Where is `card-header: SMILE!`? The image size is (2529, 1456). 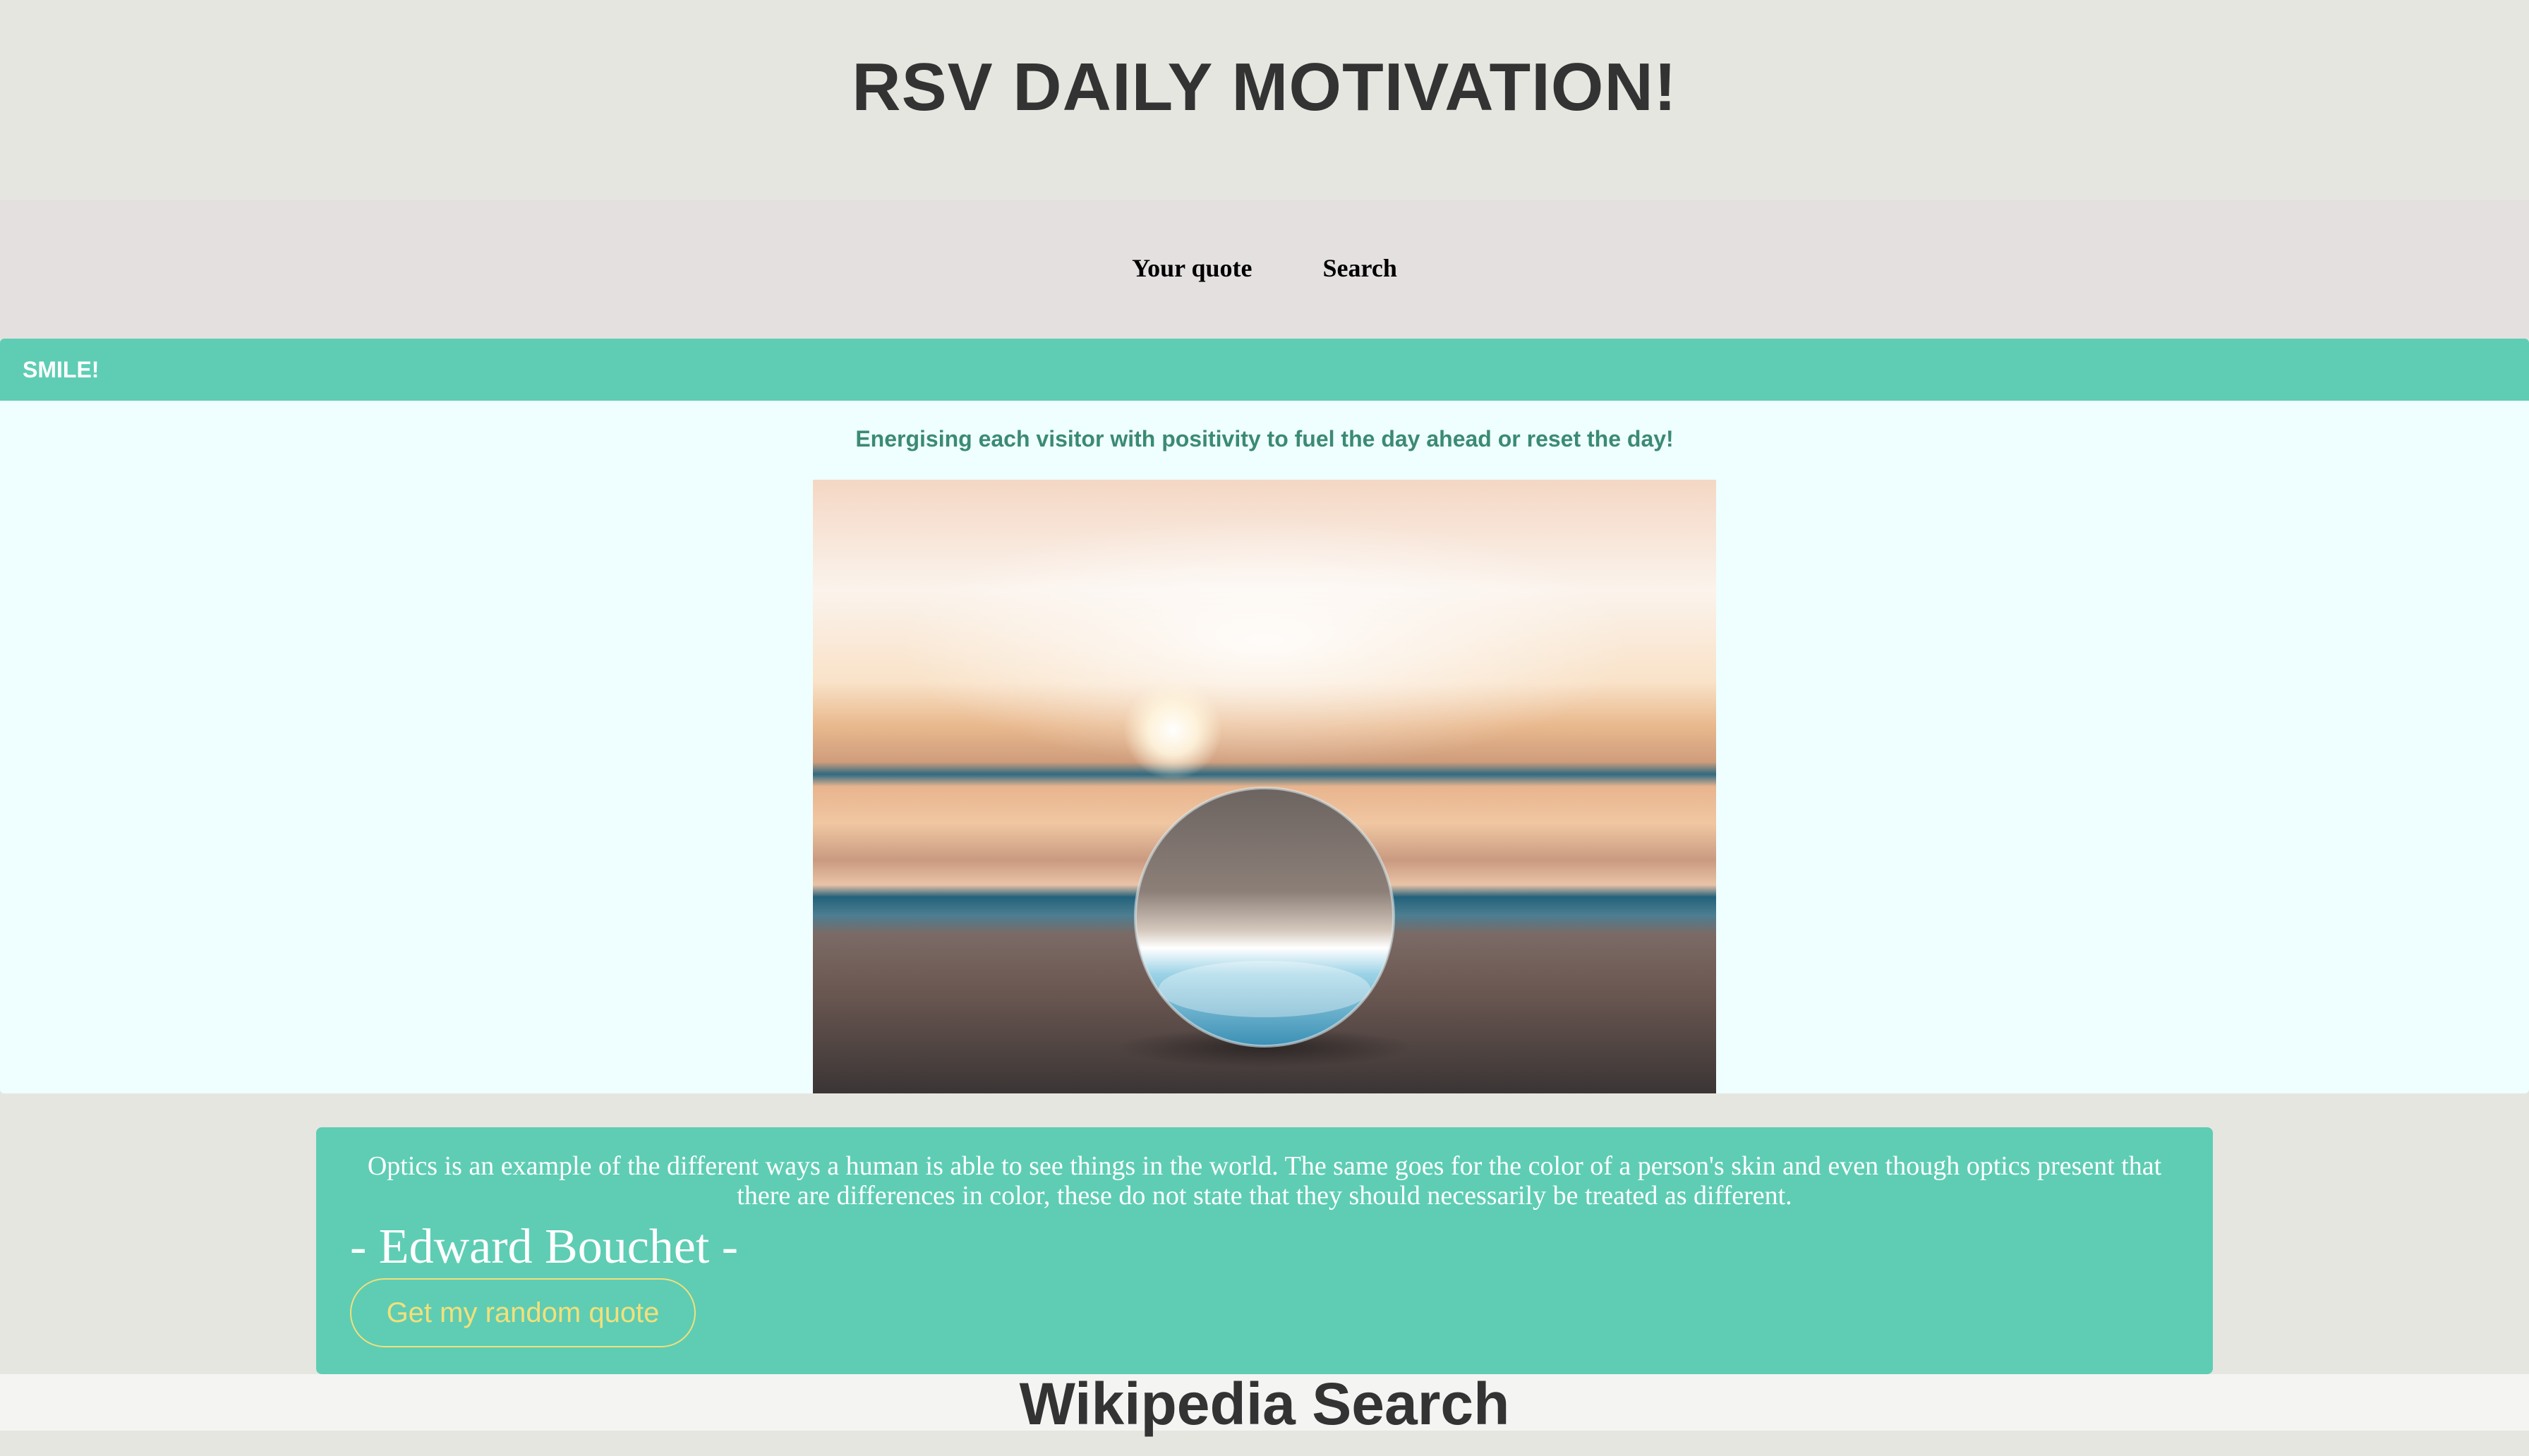 card-header: SMILE! is located at coordinates (1264, 370).